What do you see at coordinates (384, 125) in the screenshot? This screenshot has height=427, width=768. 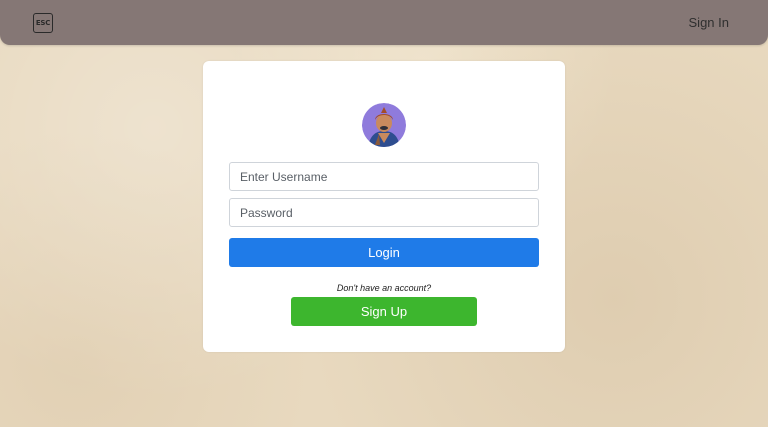 I see `user-avatar-icon` at bounding box center [384, 125].